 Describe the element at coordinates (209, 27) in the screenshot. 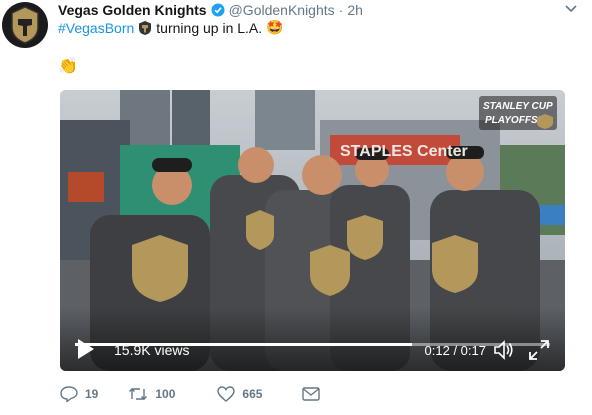

I see `tweet-body-text: turning up in L.A.` at that location.